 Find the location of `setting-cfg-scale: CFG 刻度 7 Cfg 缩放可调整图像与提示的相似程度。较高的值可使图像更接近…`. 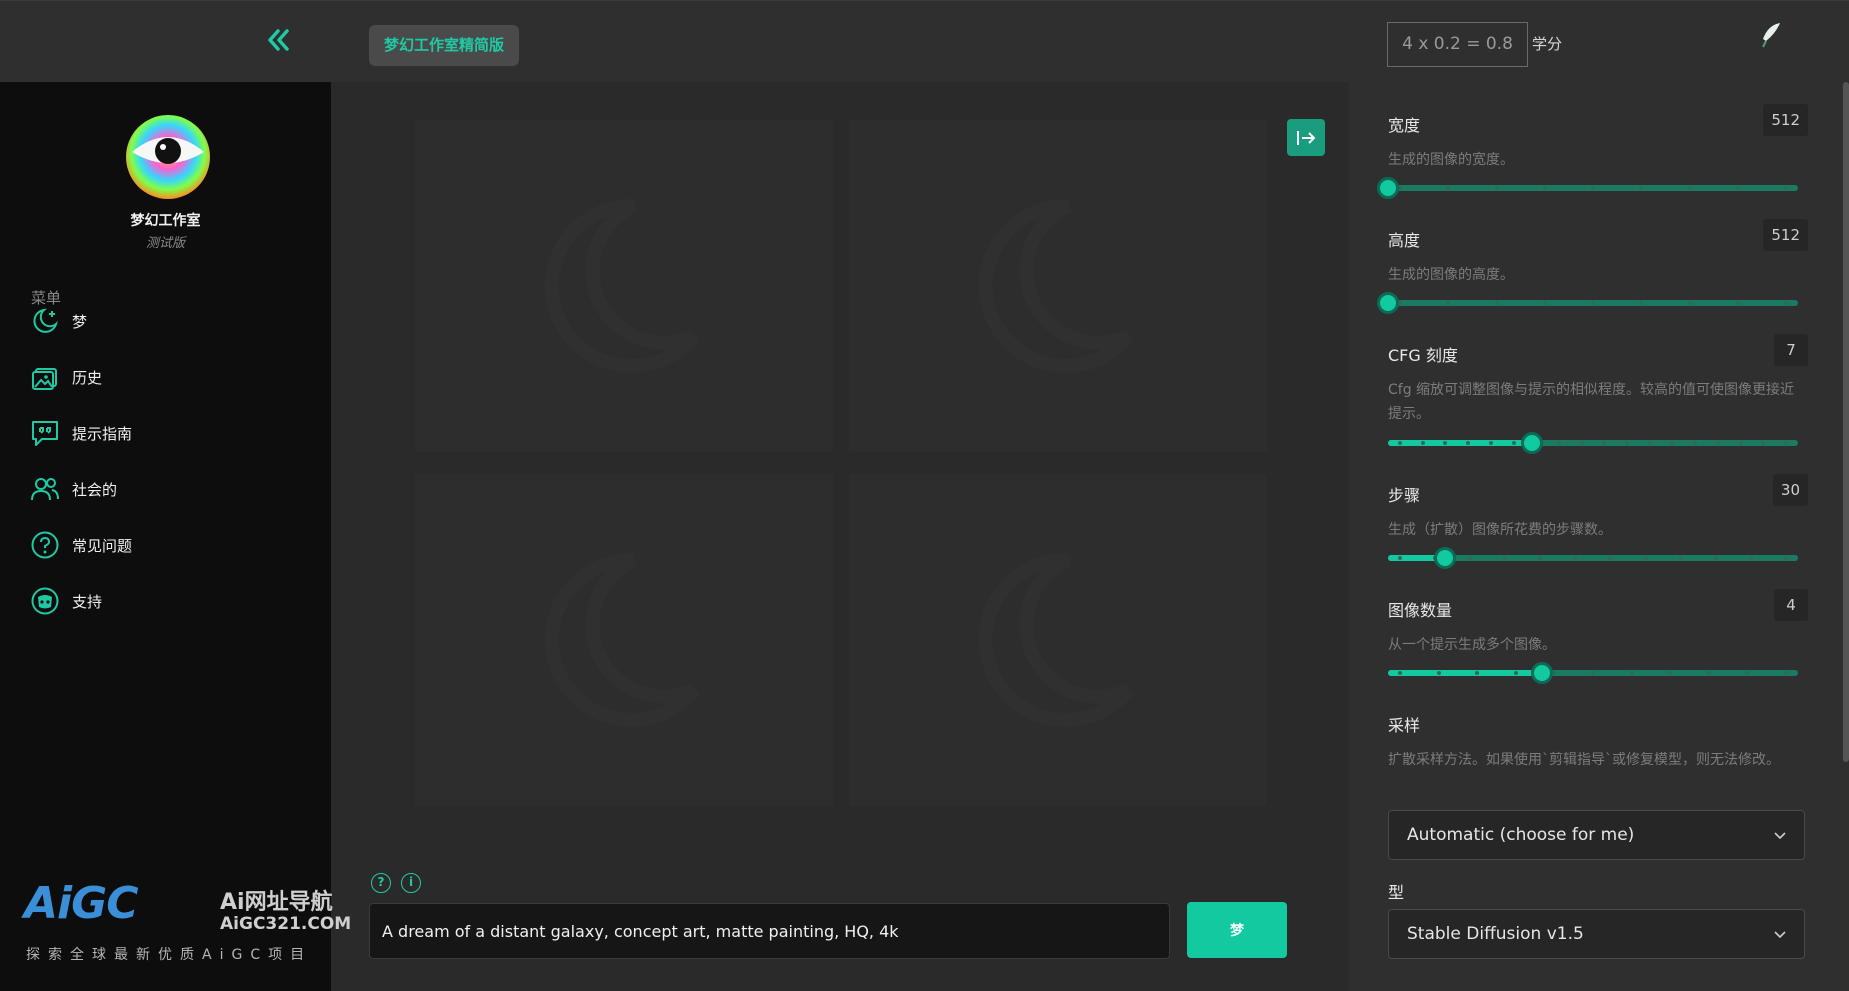

setting-cfg-scale: CFG 刻度 7 Cfg 缩放可调整图像与提示的相似程度。较高的值可使图像更接近… is located at coordinates (1598, 380).